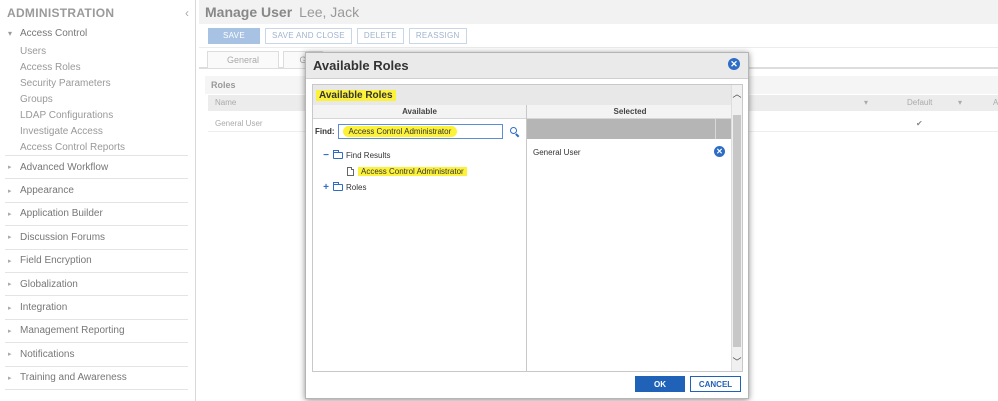  What do you see at coordinates (239, 123) in the screenshot?
I see `row-name: General User` at bounding box center [239, 123].